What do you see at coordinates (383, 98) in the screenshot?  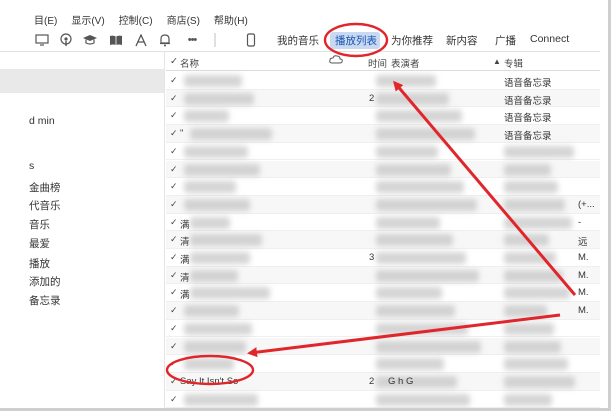 I see `table-row: ✓ 2 语音备忘录` at bounding box center [383, 98].